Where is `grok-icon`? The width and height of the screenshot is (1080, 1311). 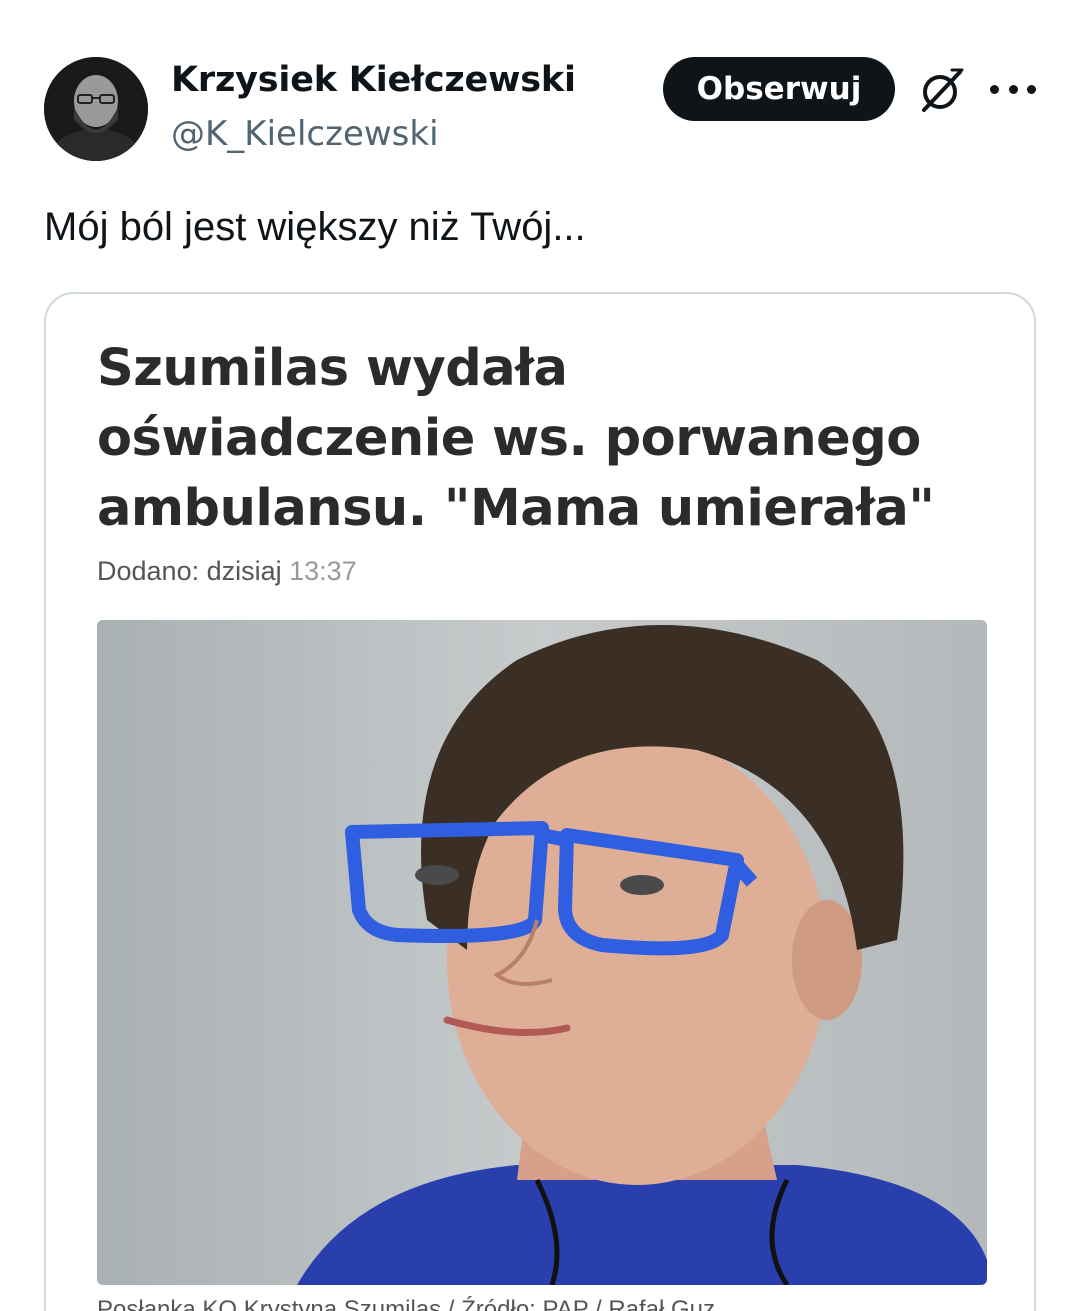
grok-icon is located at coordinates (942, 90).